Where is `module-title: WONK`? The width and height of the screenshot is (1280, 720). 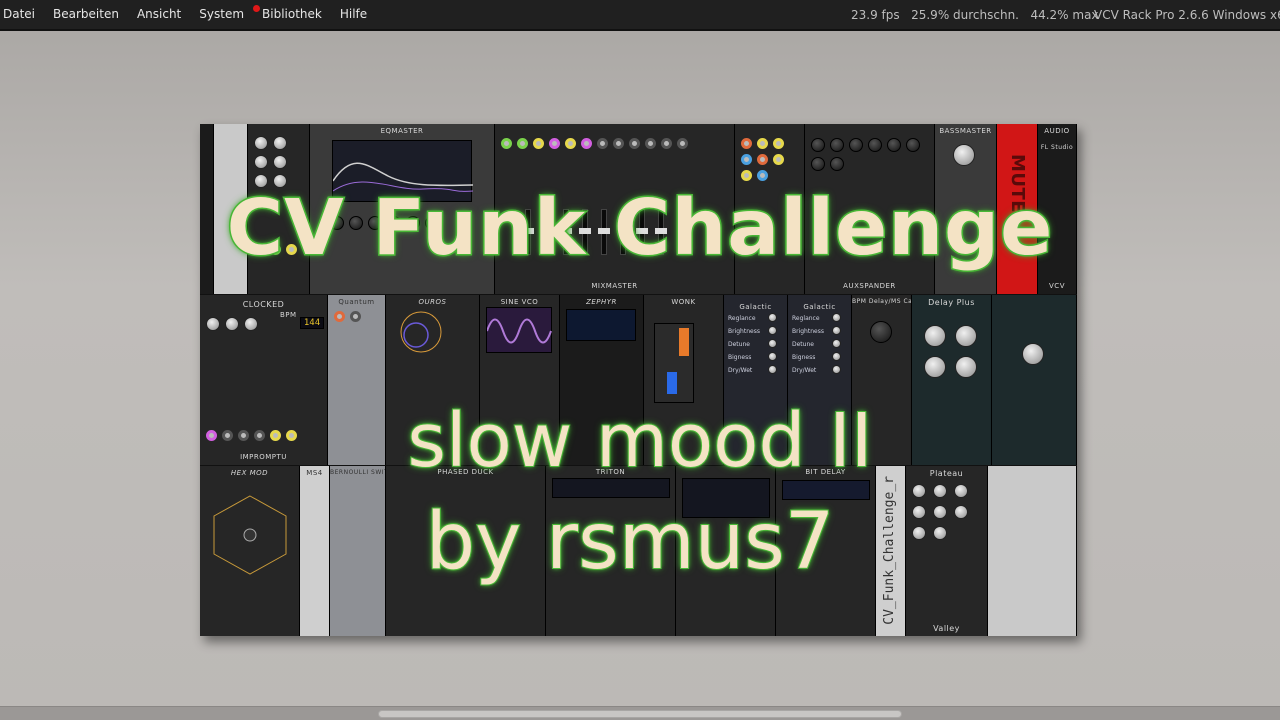 module-title: WONK is located at coordinates (683, 302).